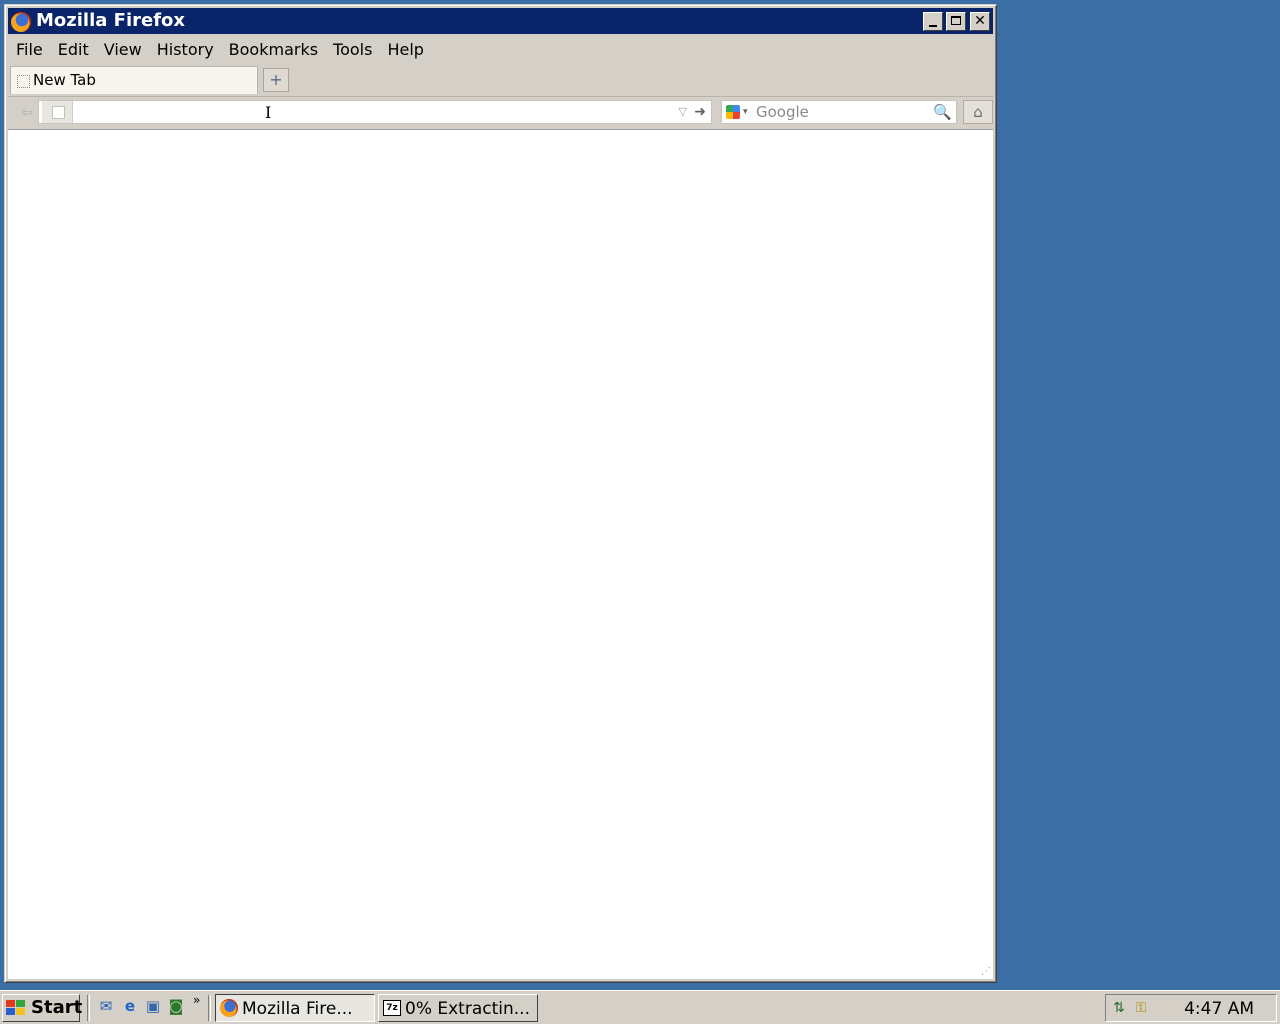  I want to click on system-tray: ⇅ ⚿ 4:47 AM, so click(1191, 1008).